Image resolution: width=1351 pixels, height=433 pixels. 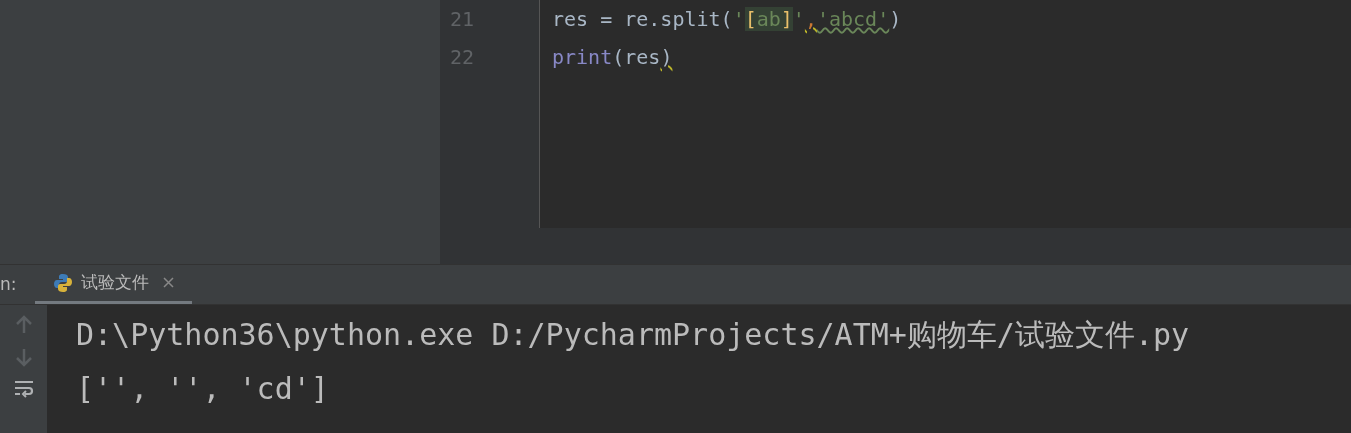 What do you see at coordinates (8, 284) in the screenshot?
I see `run-label: n:` at bounding box center [8, 284].